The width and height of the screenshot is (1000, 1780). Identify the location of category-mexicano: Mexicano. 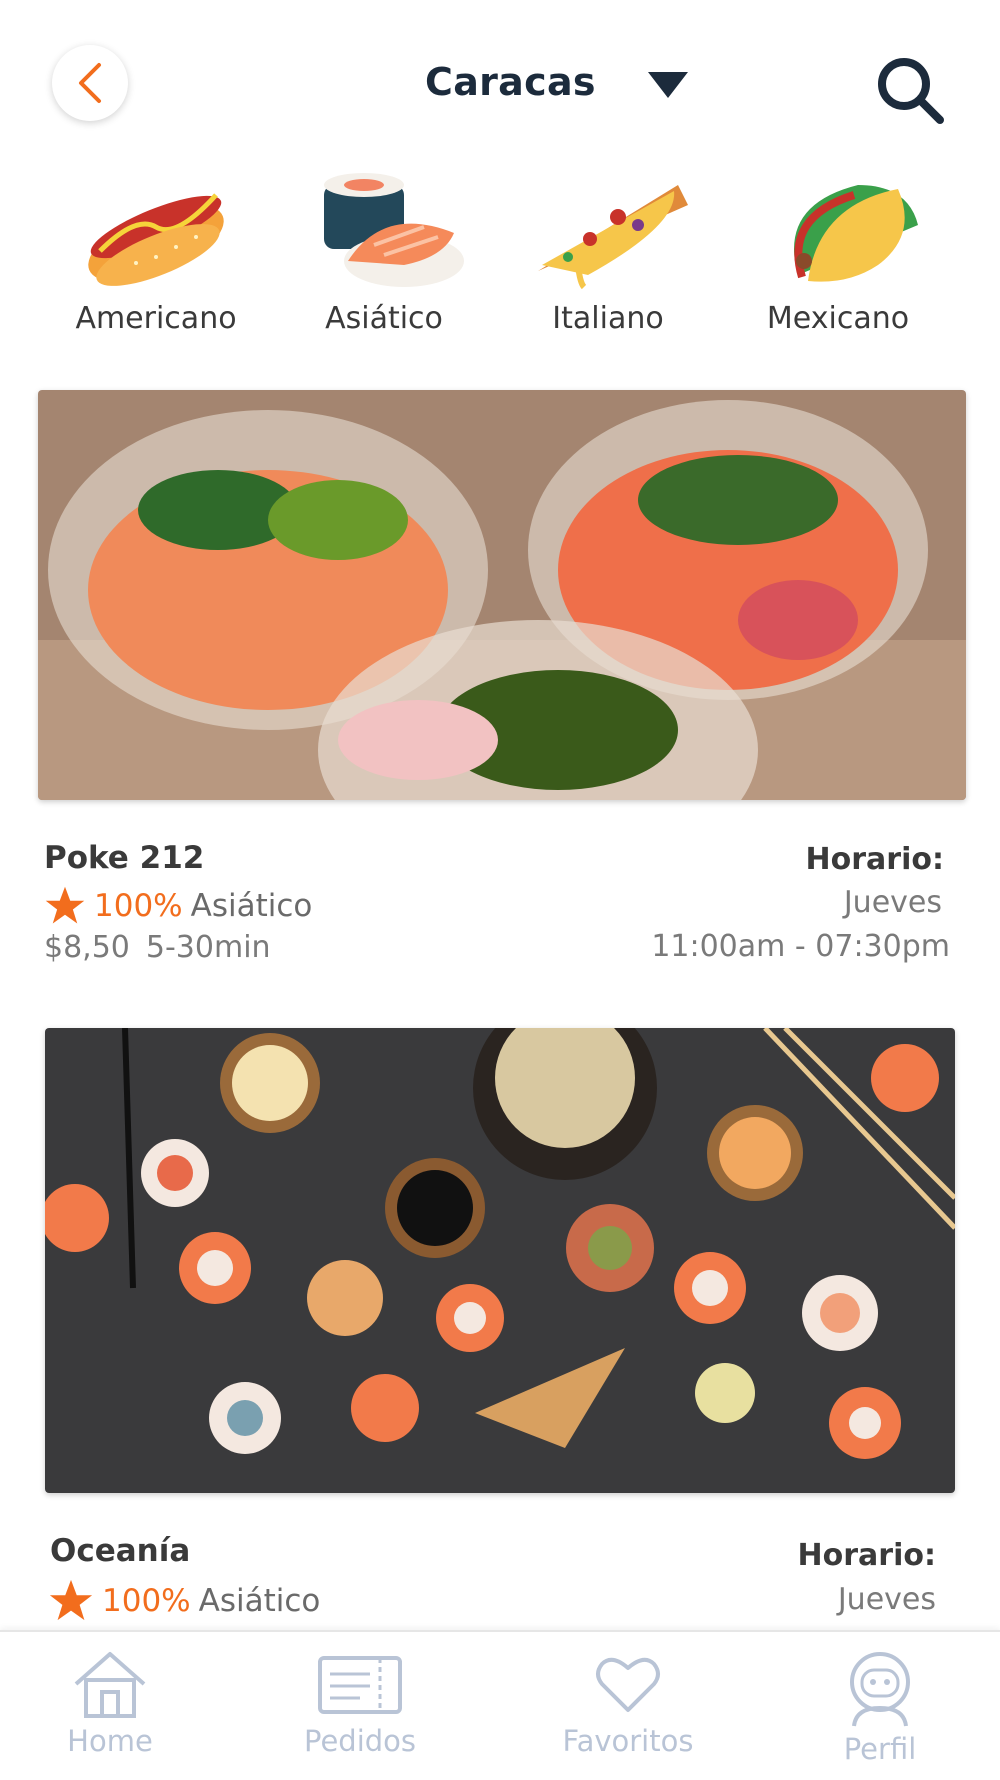
(838, 250).